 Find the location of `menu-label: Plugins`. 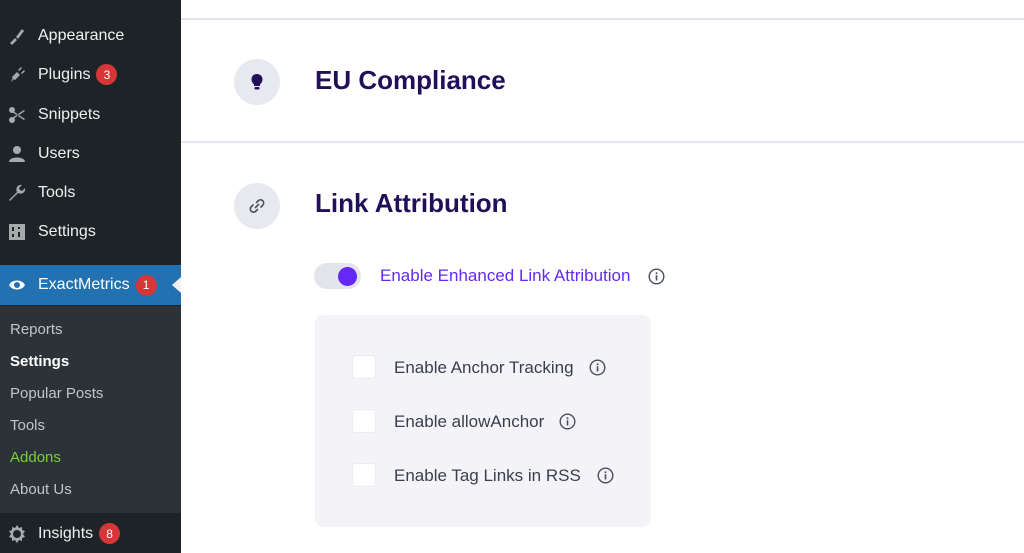

menu-label: Plugins is located at coordinates (64, 74).